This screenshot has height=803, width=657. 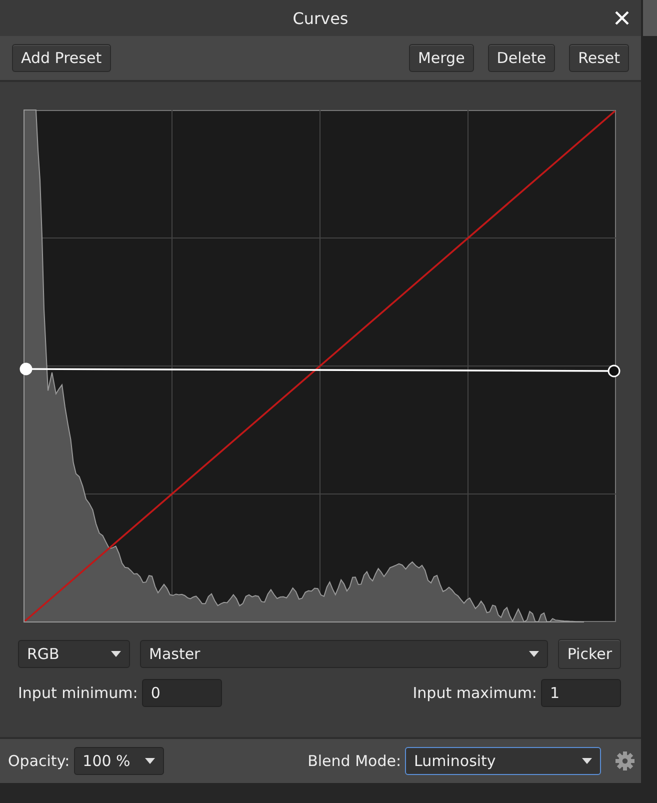 I want to click on scrollbar-thumb, so click(x=650, y=18).